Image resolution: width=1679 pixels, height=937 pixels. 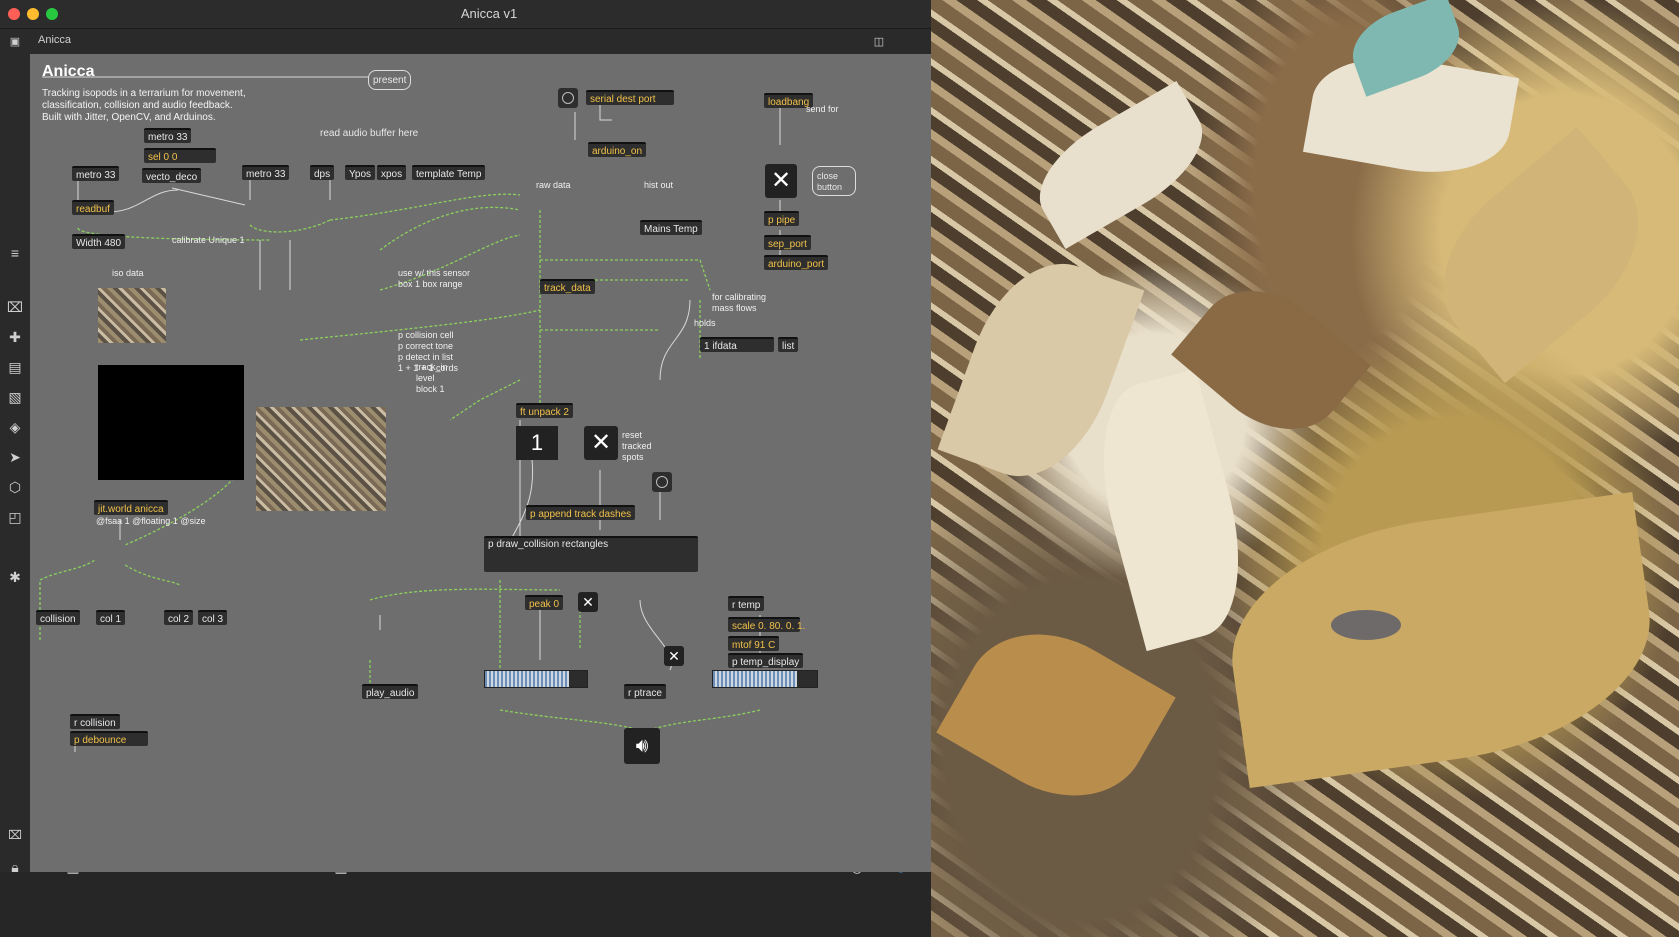 What do you see at coordinates (449, 172) in the screenshot?
I see `template-object: template Temp` at bounding box center [449, 172].